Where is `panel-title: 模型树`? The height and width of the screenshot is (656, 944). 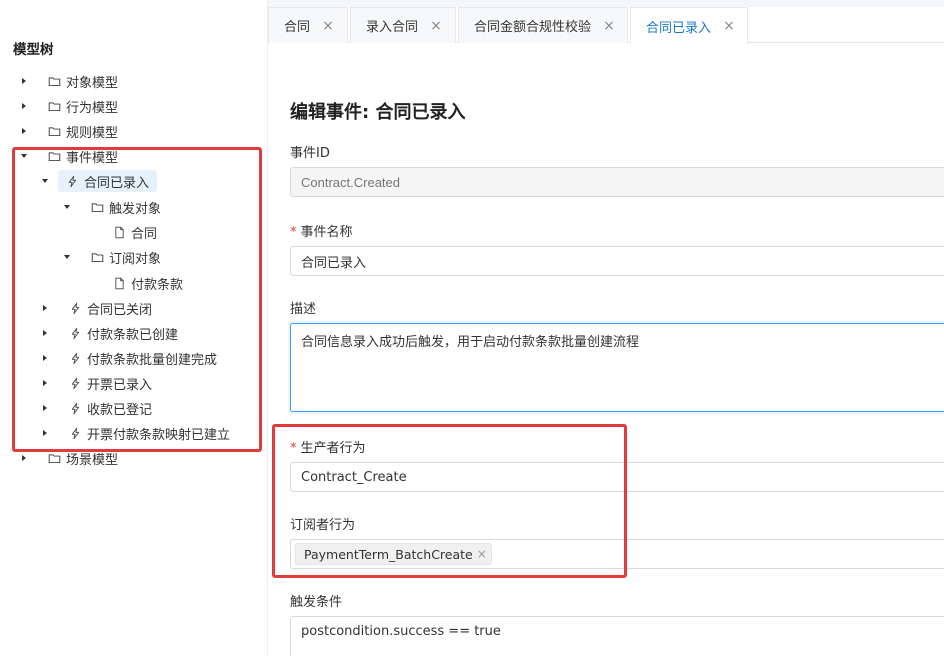
panel-title: 模型树 is located at coordinates (33, 50).